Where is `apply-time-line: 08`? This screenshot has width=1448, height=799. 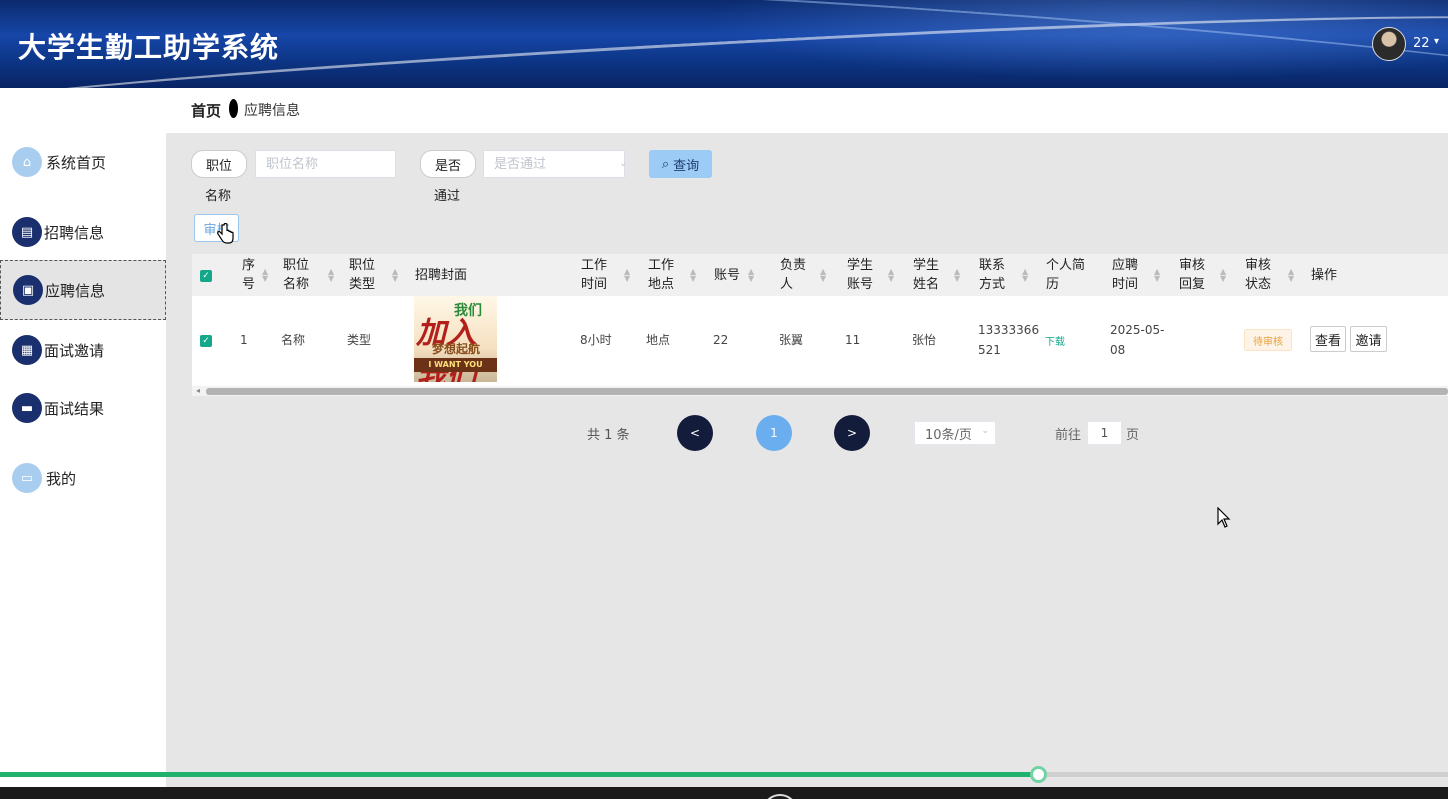 apply-time-line: 08 is located at coordinates (1118, 350).